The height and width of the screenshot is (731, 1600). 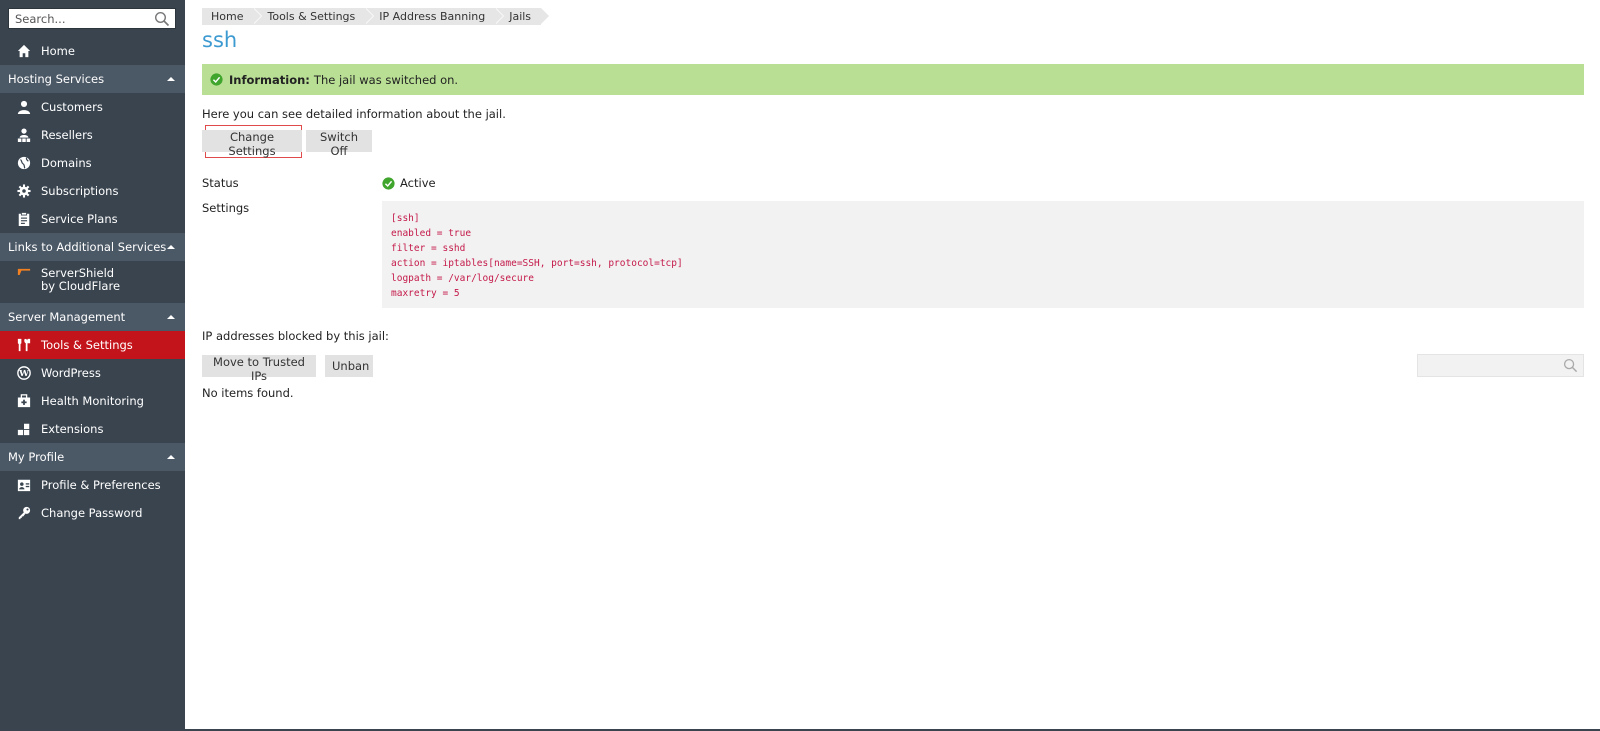 I want to click on sidebar-item-label: Tools & Settings, so click(x=87, y=345).